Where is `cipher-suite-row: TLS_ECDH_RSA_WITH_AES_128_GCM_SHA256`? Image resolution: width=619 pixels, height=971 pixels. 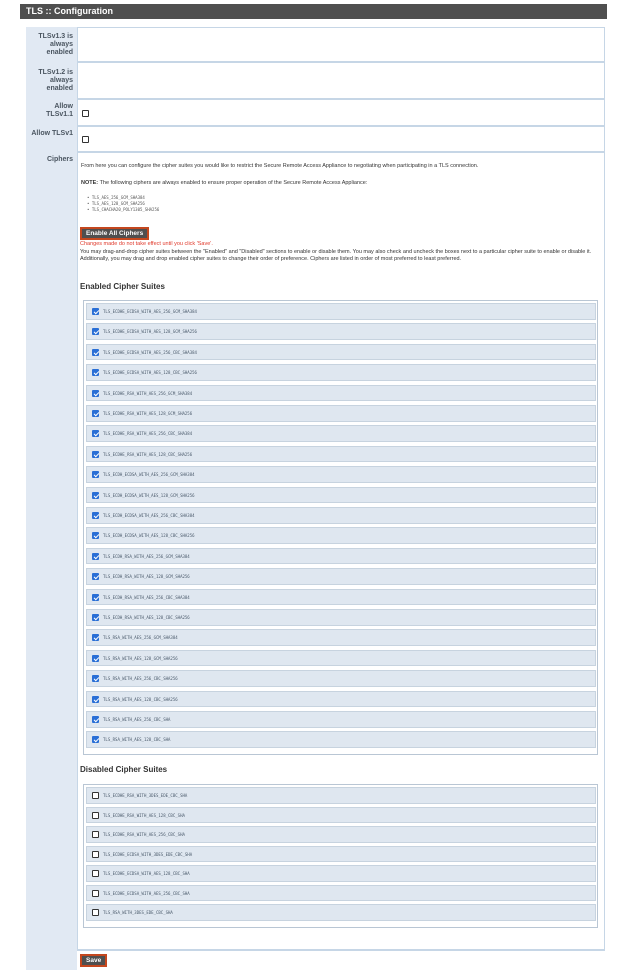
cipher-suite-row: TLS_ECDH_RSA_WITH_AES_128_GCM_SHA256 is located at coordinates (341, 576).